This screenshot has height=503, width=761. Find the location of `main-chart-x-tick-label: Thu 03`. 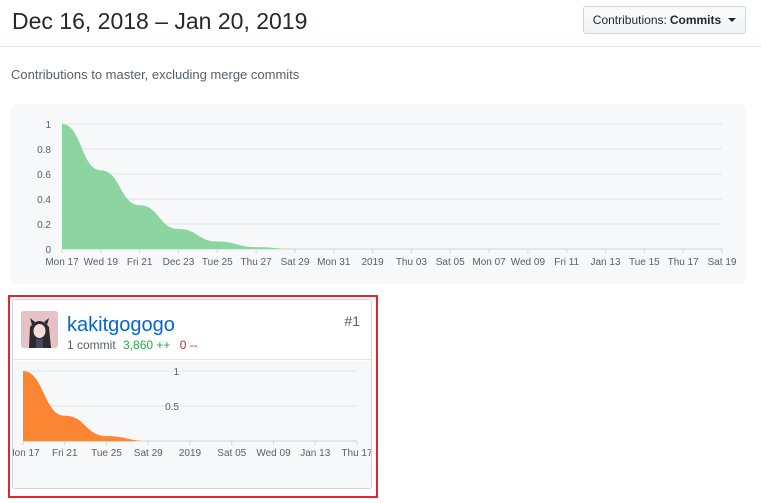

main-chart-x-tick-label: Thu 03 is located at coordinates (412, 262).